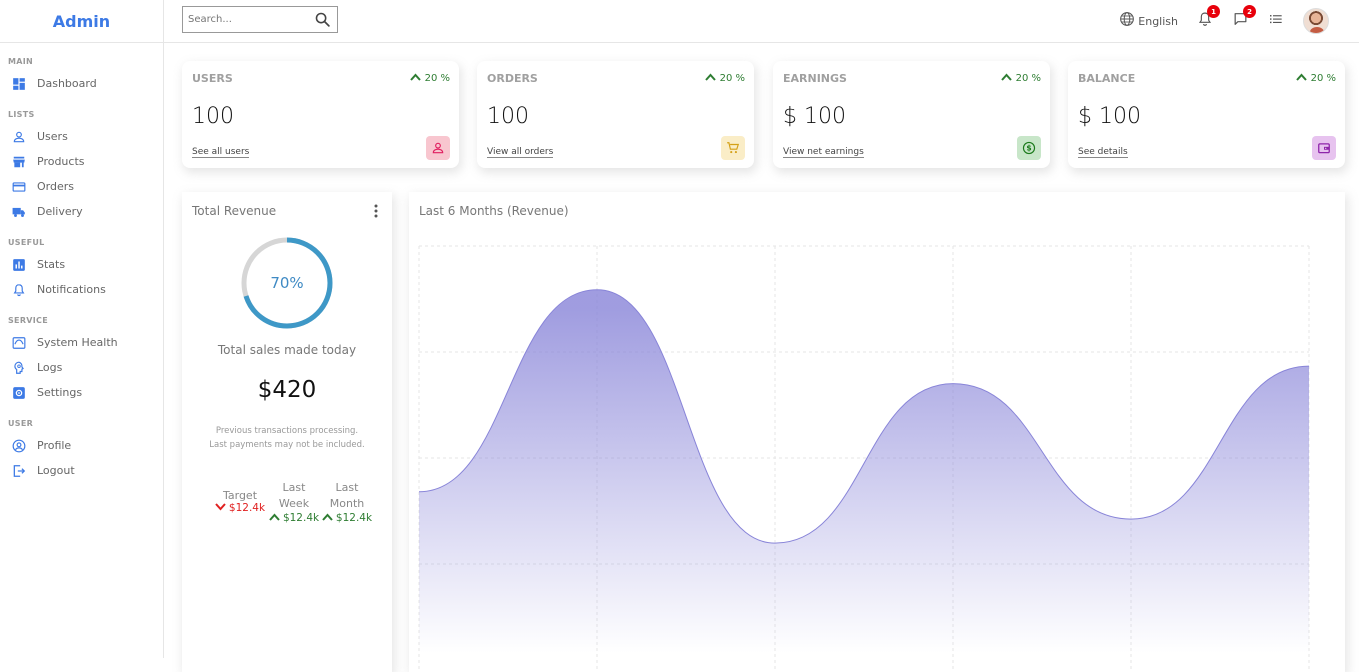  I want to click on sidebar-section-title: SERVICE, so click(28, 320).